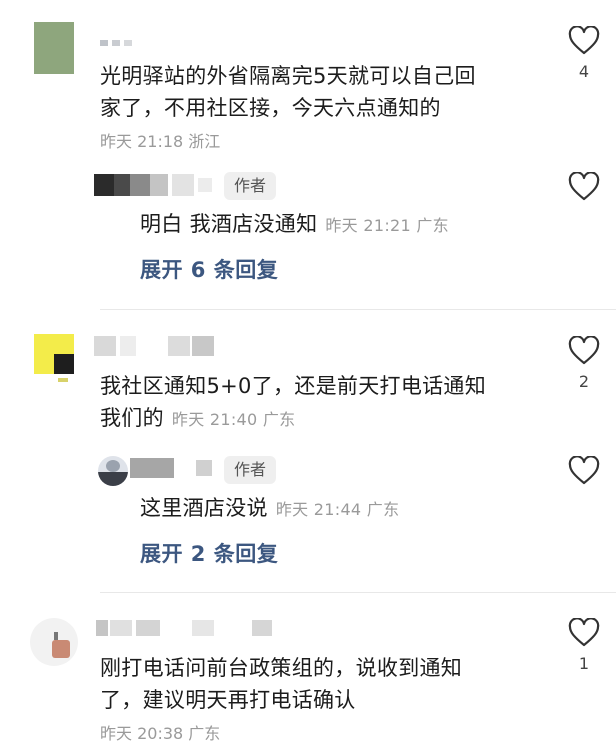  Describe the element at coordinates (337, 509) in the screenshot. I see `reply-meta: 昨天 21:44 广东` at that location.